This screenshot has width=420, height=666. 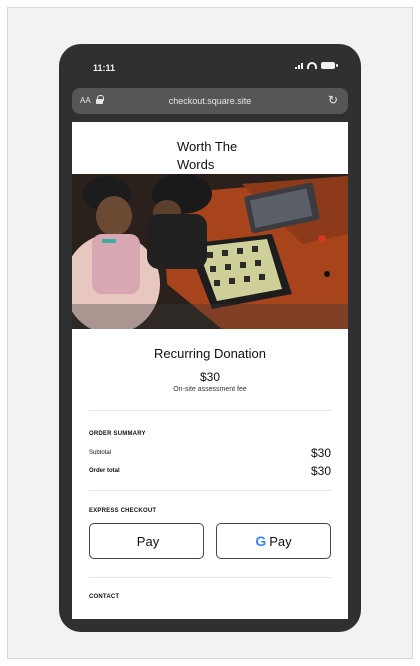 What do you see at coordinates (320, 453) in the screenshot?
I see `subtotal-value: $30` at bounding box center [320, 453].